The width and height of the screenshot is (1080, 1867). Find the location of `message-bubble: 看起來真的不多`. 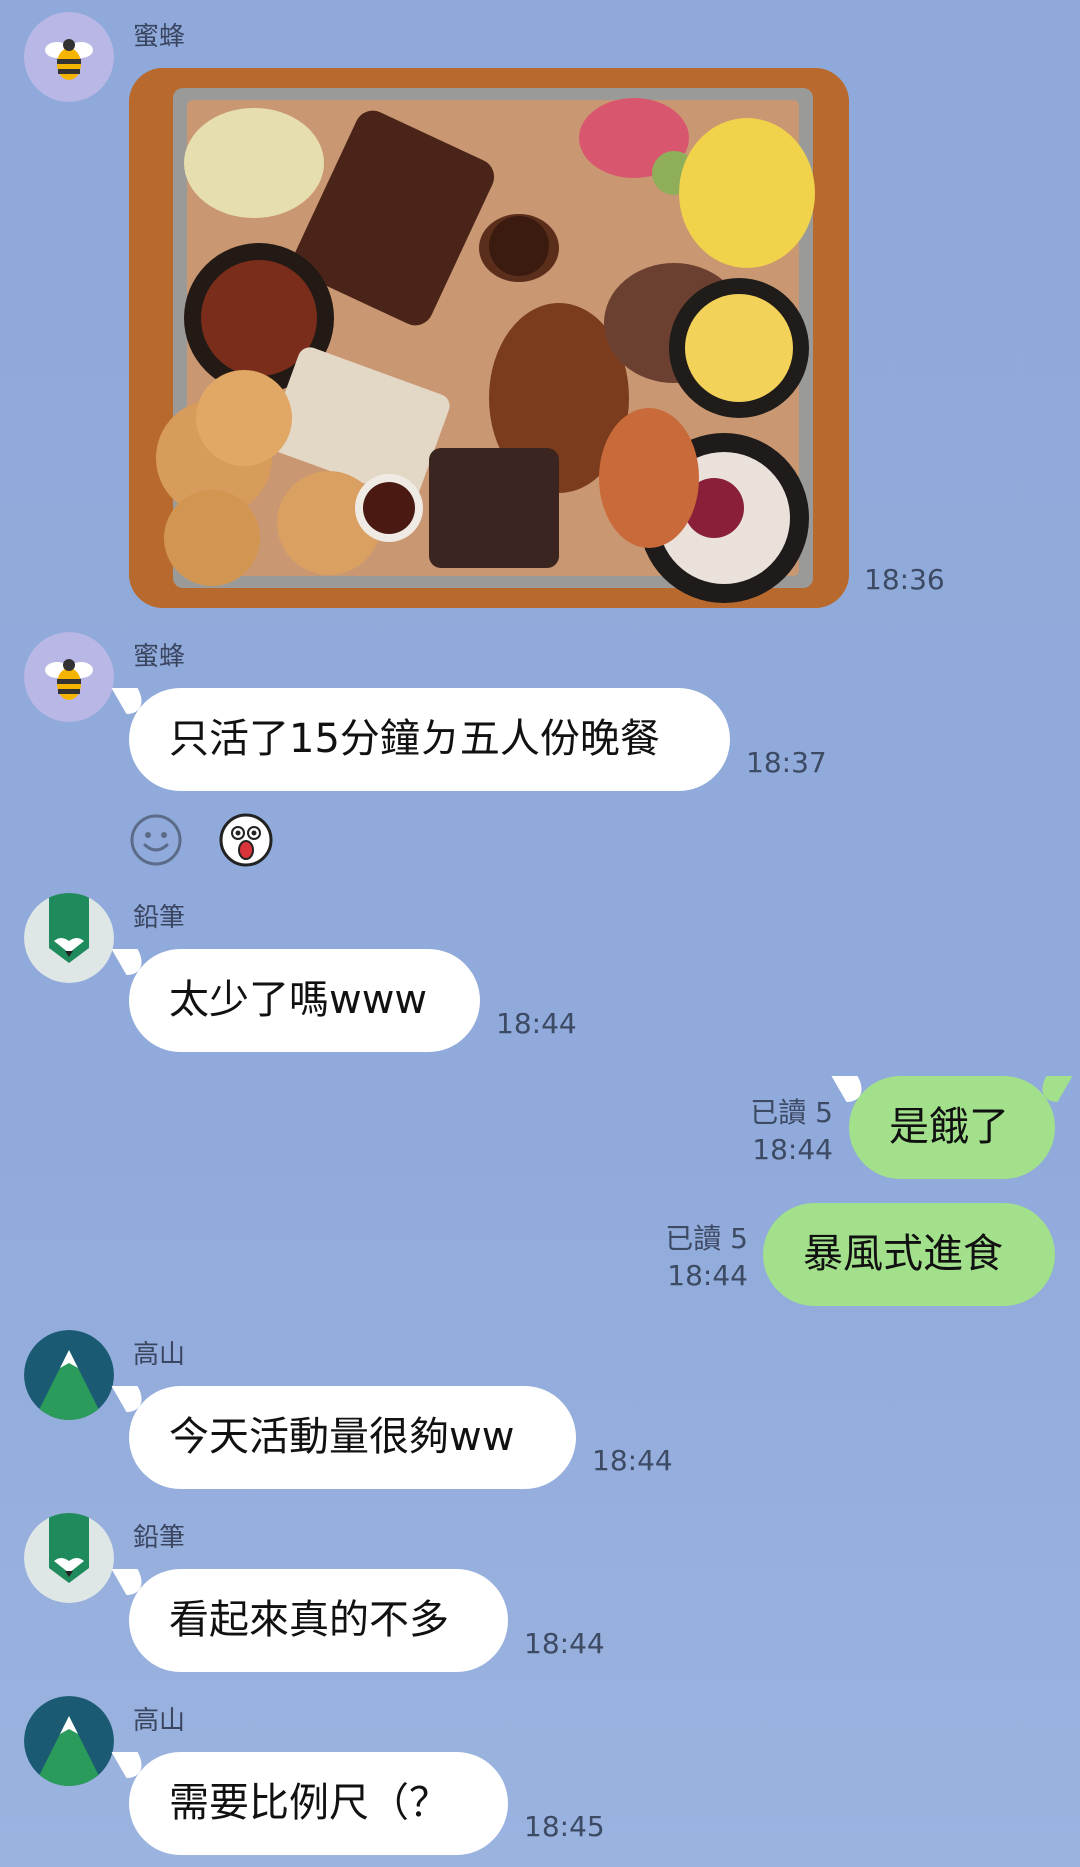

message-bubble: 看起來真的不多 is located at coordinates (318, 1620).